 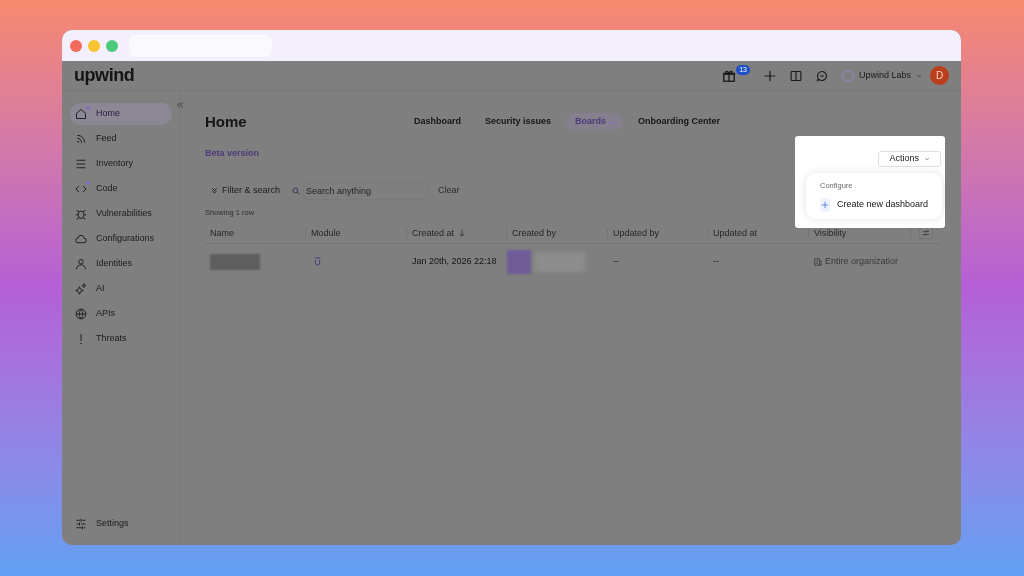 What do you see at coordinates (457, 233) in the screenshot?
I see `column-header: Created at` at bounding box center [457, 233].